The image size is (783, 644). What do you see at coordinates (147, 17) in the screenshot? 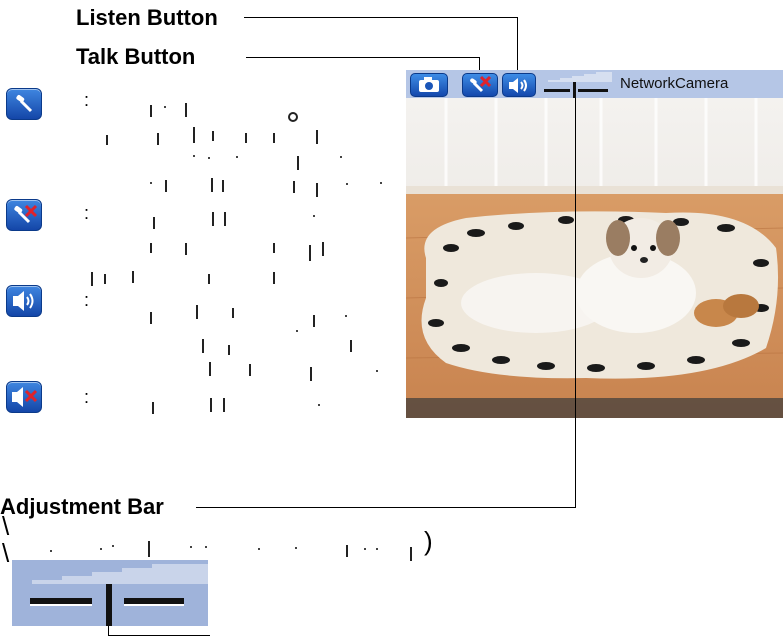
I see `listen-button-callout: Listen Button` at bounding box center [147, 17].